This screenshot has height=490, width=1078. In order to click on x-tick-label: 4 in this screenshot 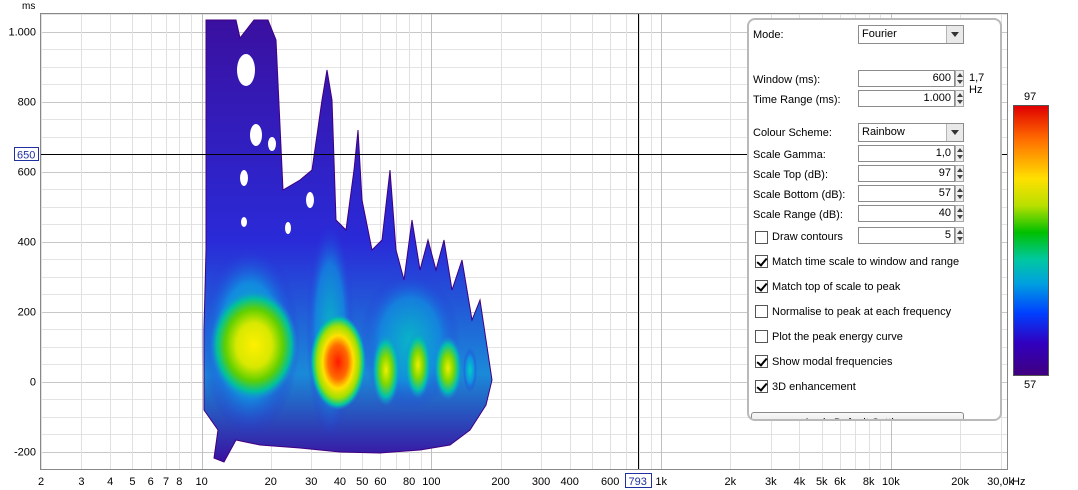, I will do `click(110, 482)`.